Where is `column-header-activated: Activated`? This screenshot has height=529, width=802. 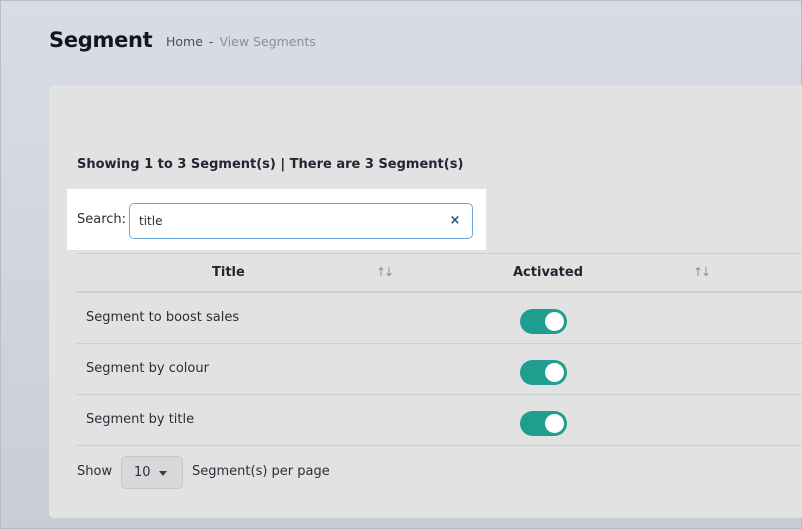
column-header-activated: Activated is located at coordinates (548, 272).